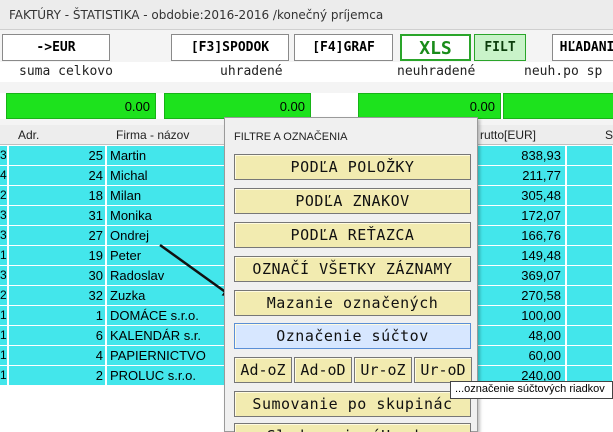 The width and height of the screenshot is (613, 432). Describe the element at coordinates (558, 106) in the screenshot. I see `summary-value-unpaid-after` at that location.